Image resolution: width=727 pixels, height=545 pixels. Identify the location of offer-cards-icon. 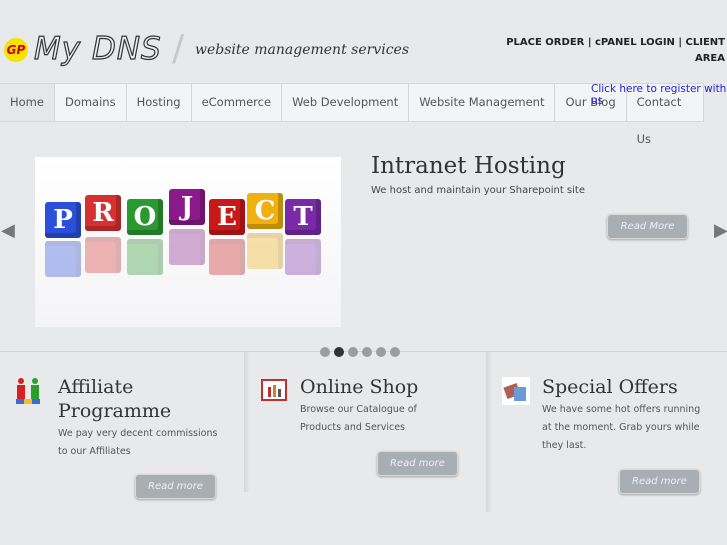
(516, 391).